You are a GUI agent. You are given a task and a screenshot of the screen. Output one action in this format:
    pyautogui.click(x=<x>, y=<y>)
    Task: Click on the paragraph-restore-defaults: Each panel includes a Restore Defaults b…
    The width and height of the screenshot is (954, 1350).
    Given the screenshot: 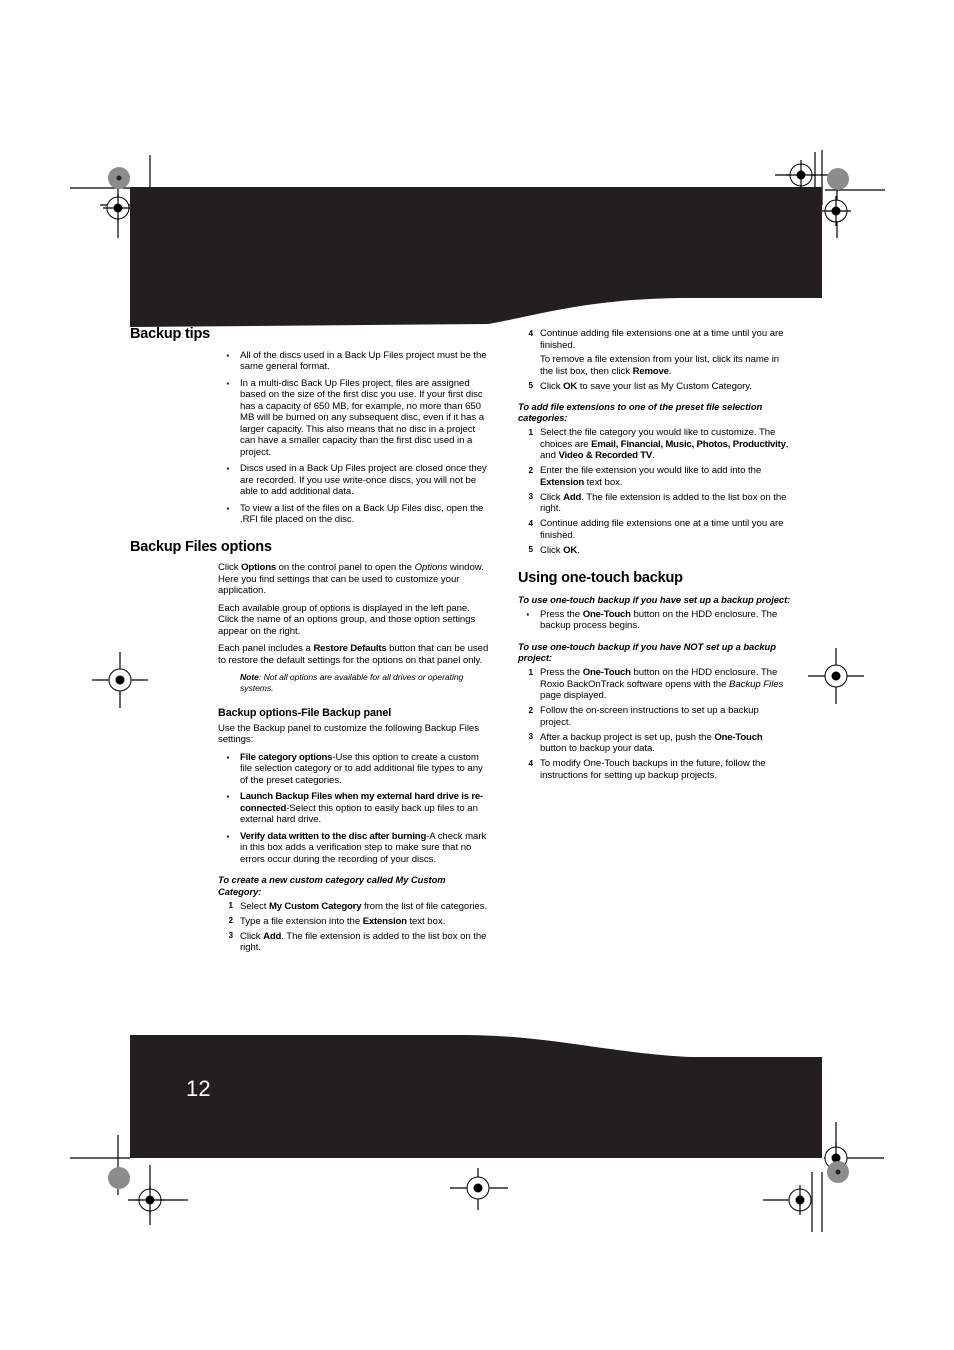 What is the action you would take?
    pyautogui.click(x=354, y=654)
    